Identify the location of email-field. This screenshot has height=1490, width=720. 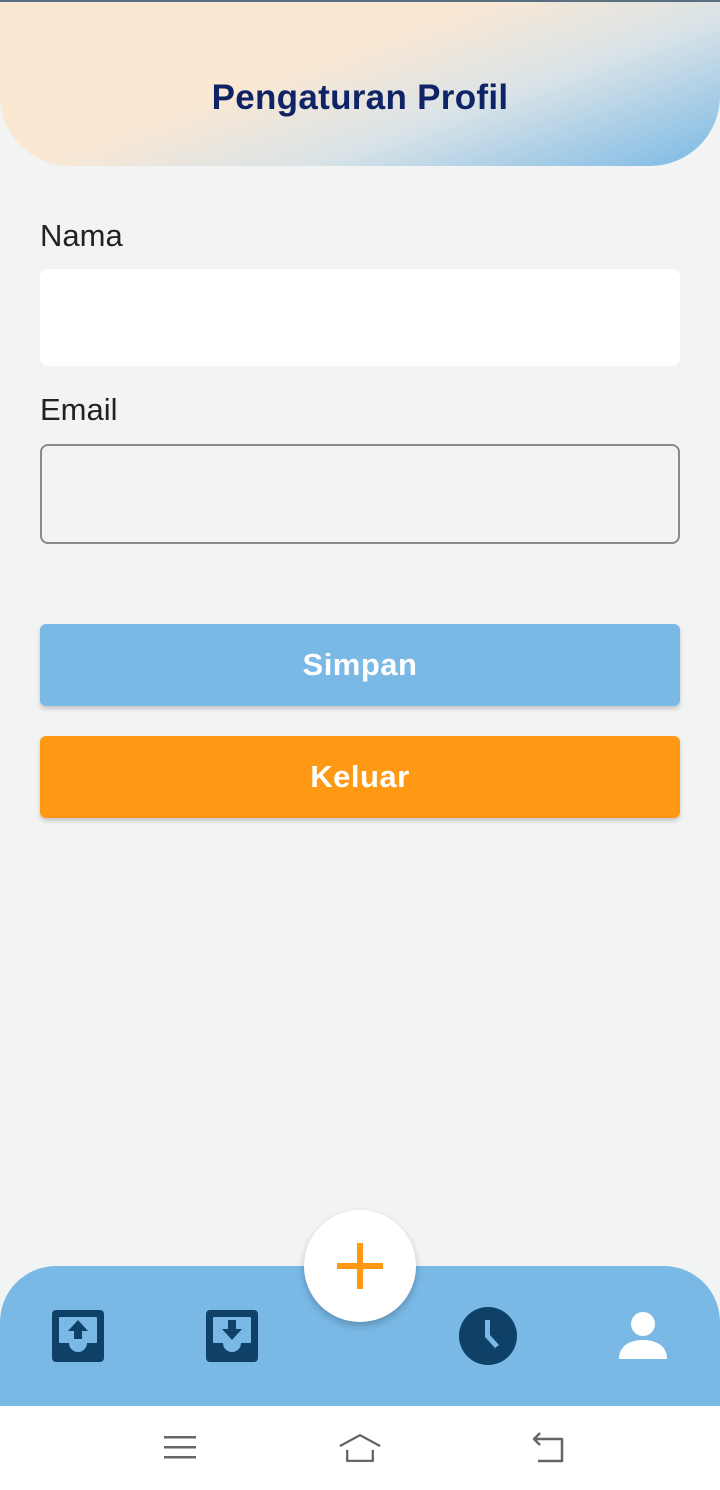
(360, 494).